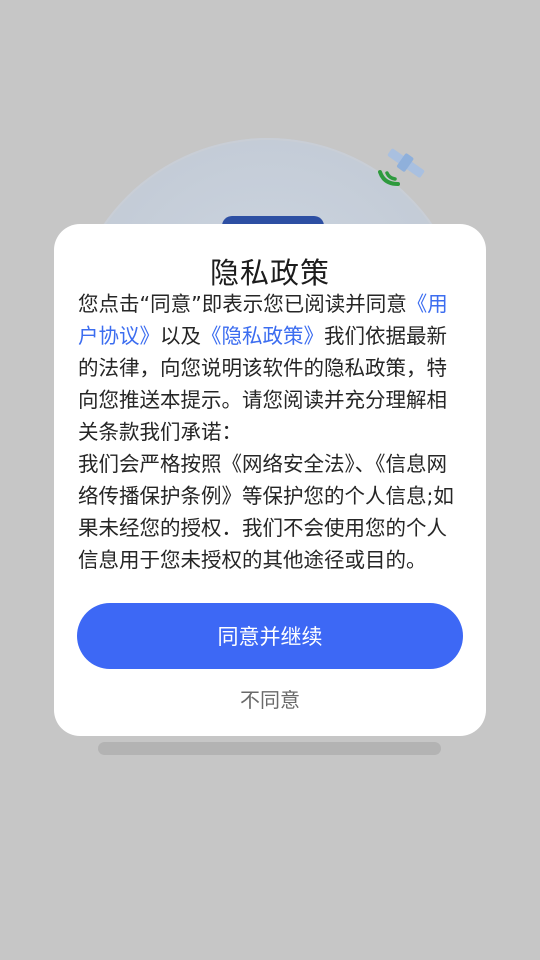 This screenshot has height=960, width=540. What do you see at coordinates (270, 698) in the screenshot?
I see `disagree-button: 不同意` at bounding box center [270, 698].